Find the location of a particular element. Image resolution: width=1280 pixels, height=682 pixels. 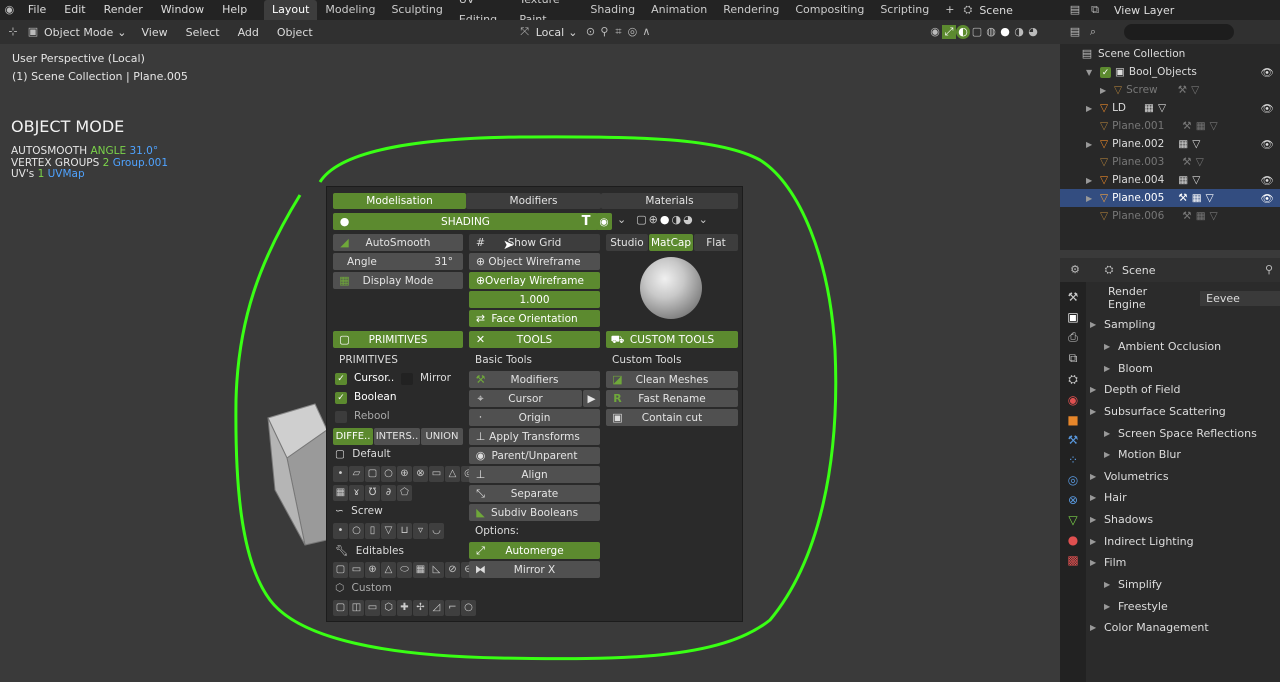

section-film: ▶ Film is located at coordinates (1108, 562).